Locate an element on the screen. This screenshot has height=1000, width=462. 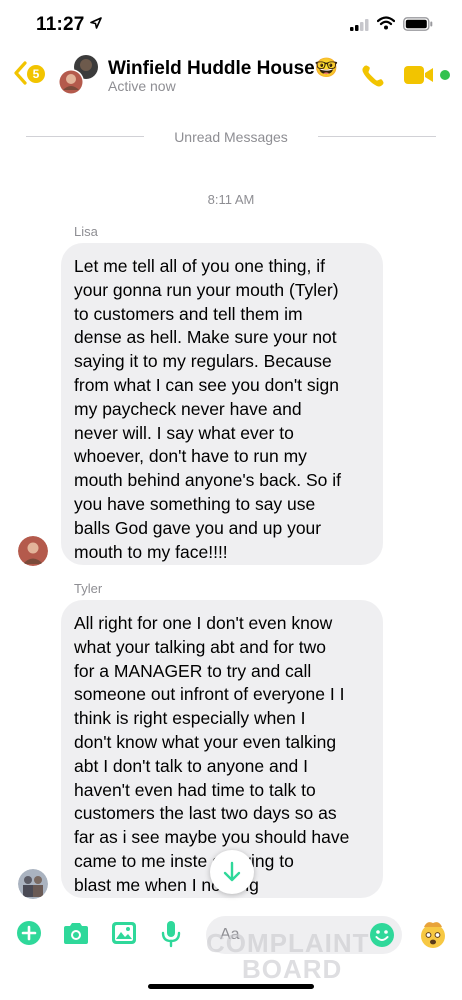
image-icon is located at coordinates (124, 935).